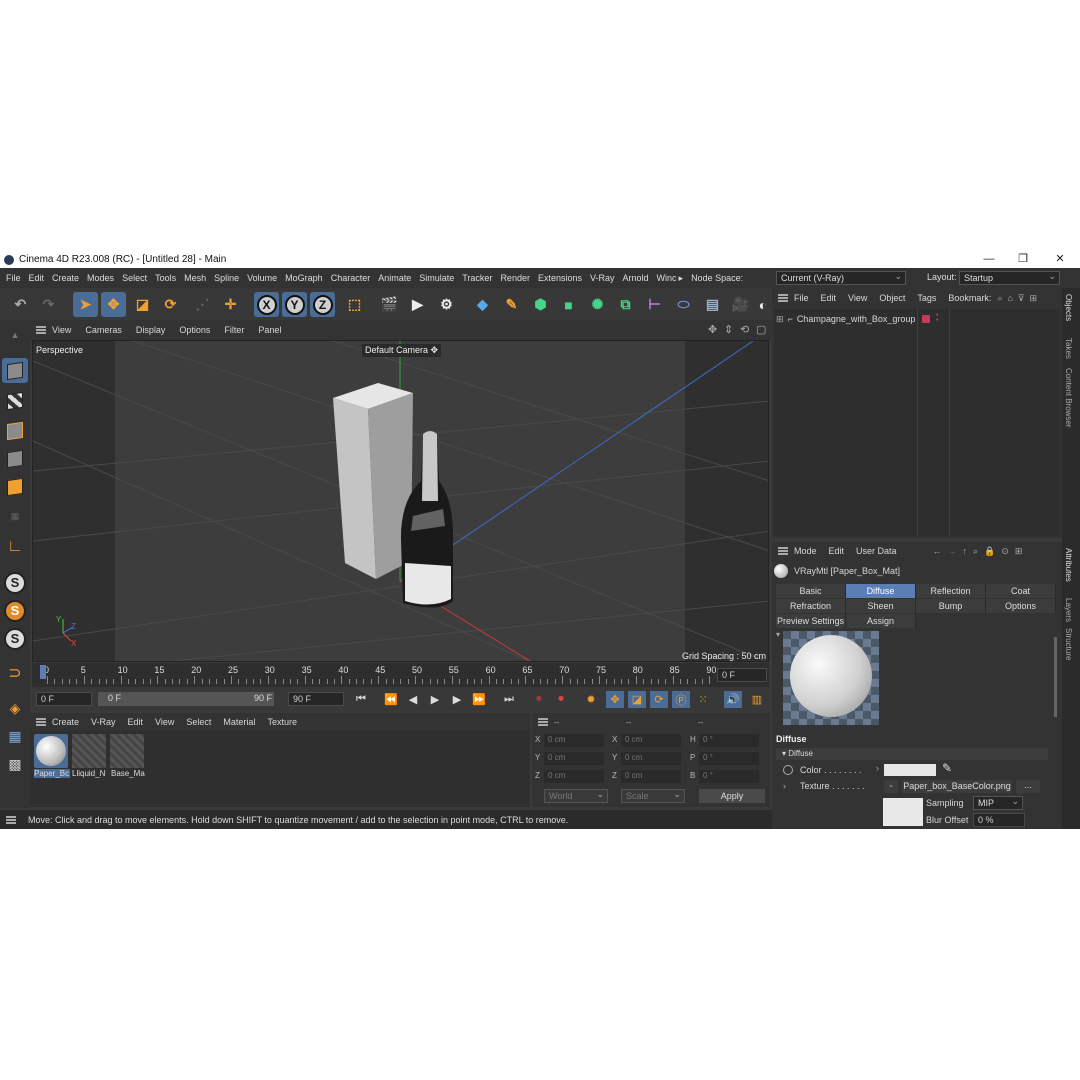 This screenshot has width=1080, height=1080. What do you see at coordinates (728, 329) in the screenshot?
I see `viewport-zoom-icon: ⇕` at bounding box center [728, 329].